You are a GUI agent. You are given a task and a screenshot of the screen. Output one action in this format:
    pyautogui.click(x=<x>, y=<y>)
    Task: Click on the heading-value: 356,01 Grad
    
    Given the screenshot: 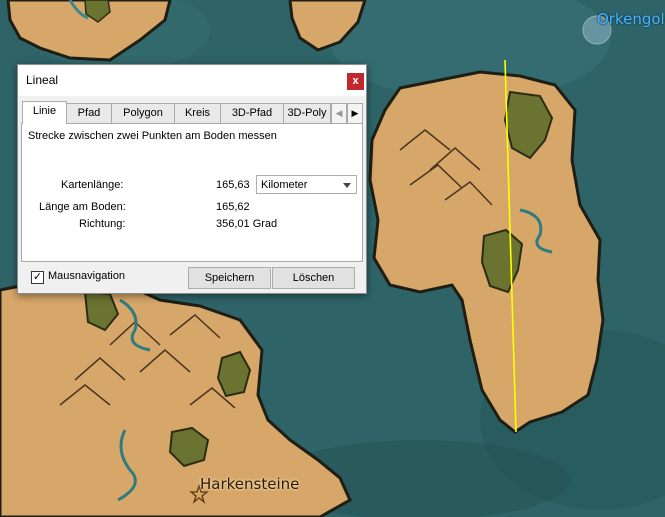 What is the action you would take?
    pyautogui.click(x=247, y=224)
    